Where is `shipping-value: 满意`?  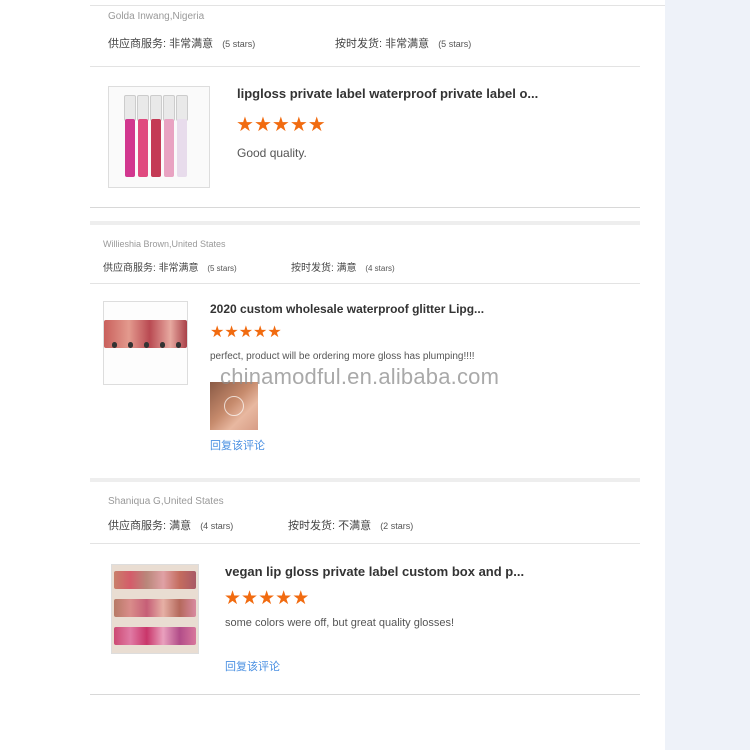
shipping-value: 满意 is located at coordinates (346, 268).